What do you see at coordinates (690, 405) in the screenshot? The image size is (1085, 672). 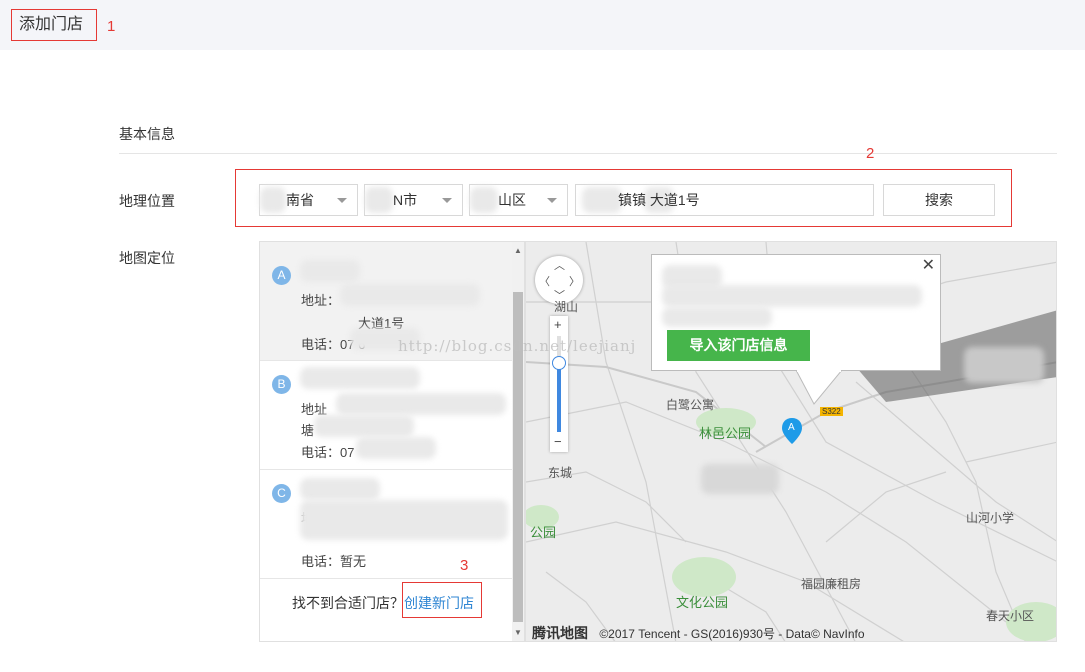 I see `poi-label: 白鹭公寓` at bounding box center [690, 405].